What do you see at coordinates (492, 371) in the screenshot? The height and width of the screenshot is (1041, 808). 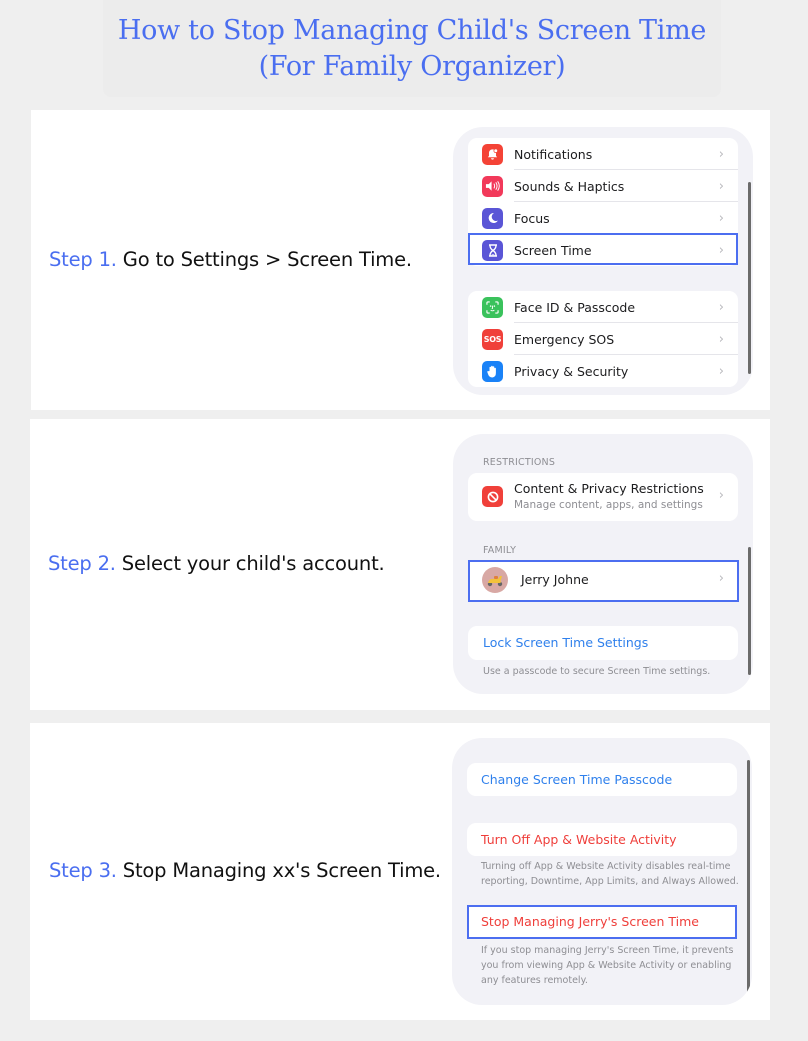 I see `hand-icon` at bounding box center [492, 371].